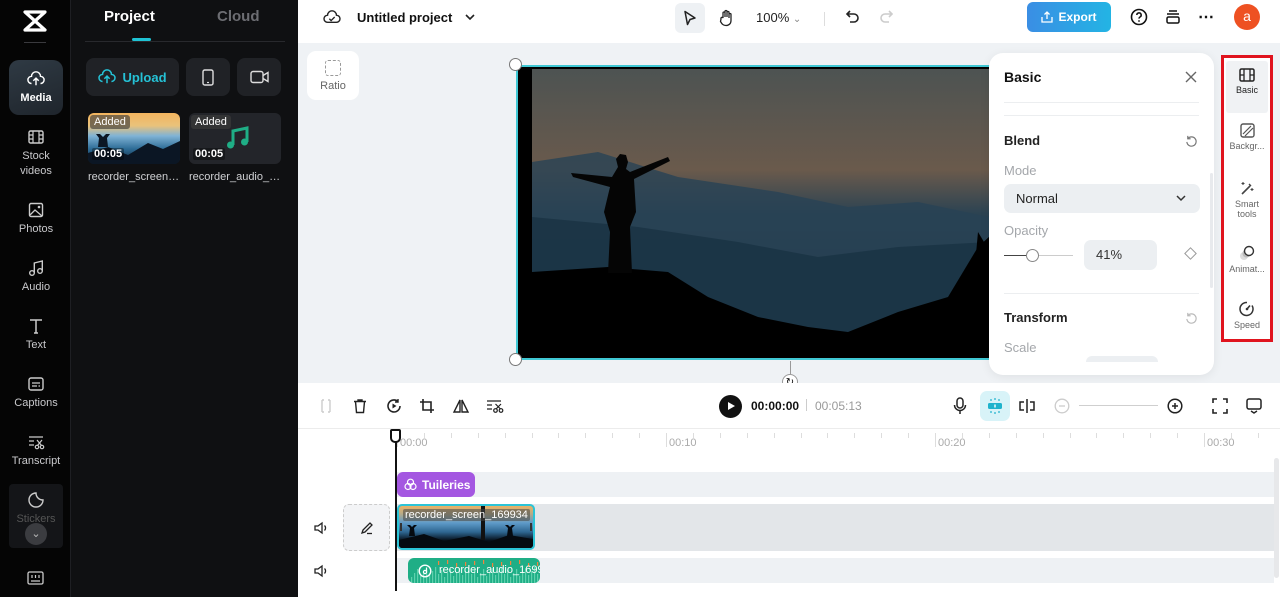 This screenshot has height=597, width=1280. What do you see at coordinates (1139, 17) in the screenshot?
I see `help-button` at bounding box center [1139, 17].